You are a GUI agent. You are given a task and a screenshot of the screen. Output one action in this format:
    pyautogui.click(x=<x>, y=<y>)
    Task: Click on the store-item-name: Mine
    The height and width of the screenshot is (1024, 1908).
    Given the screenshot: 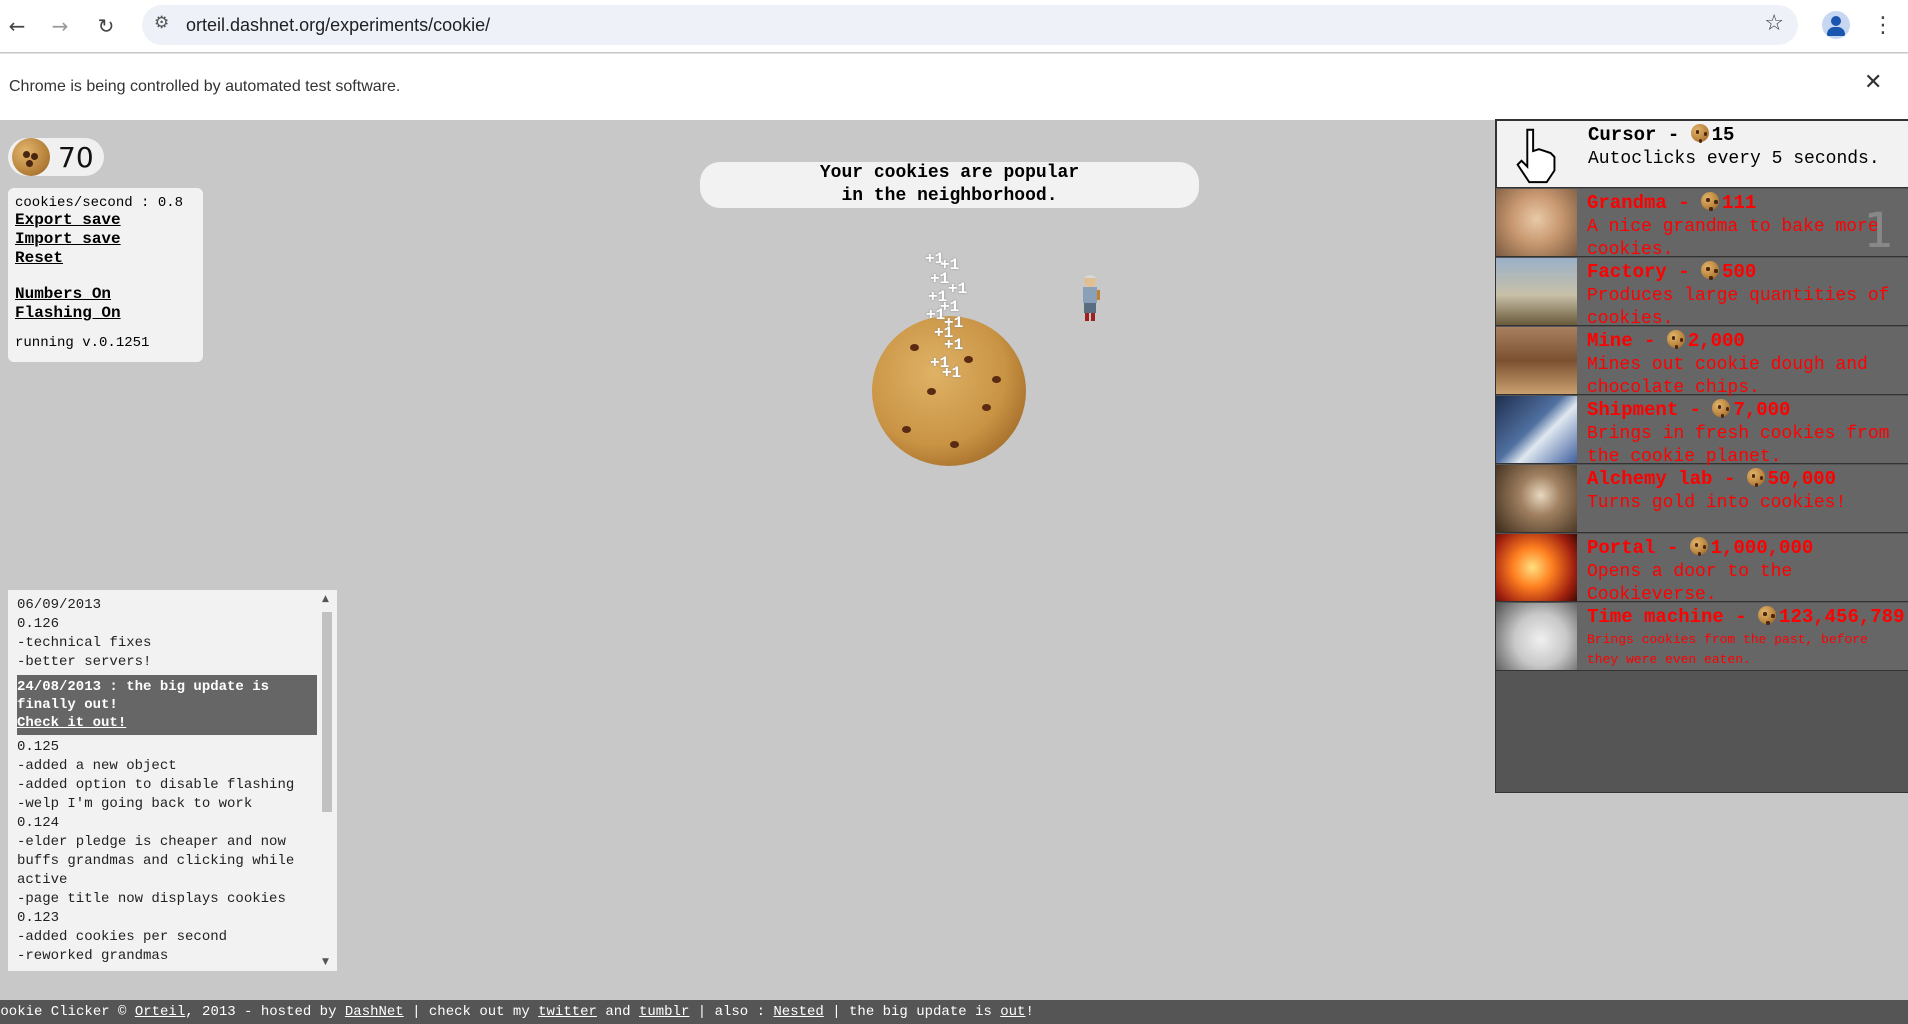 What is the action you would take?
    pyautogui.click(x=1610, y=341)
    